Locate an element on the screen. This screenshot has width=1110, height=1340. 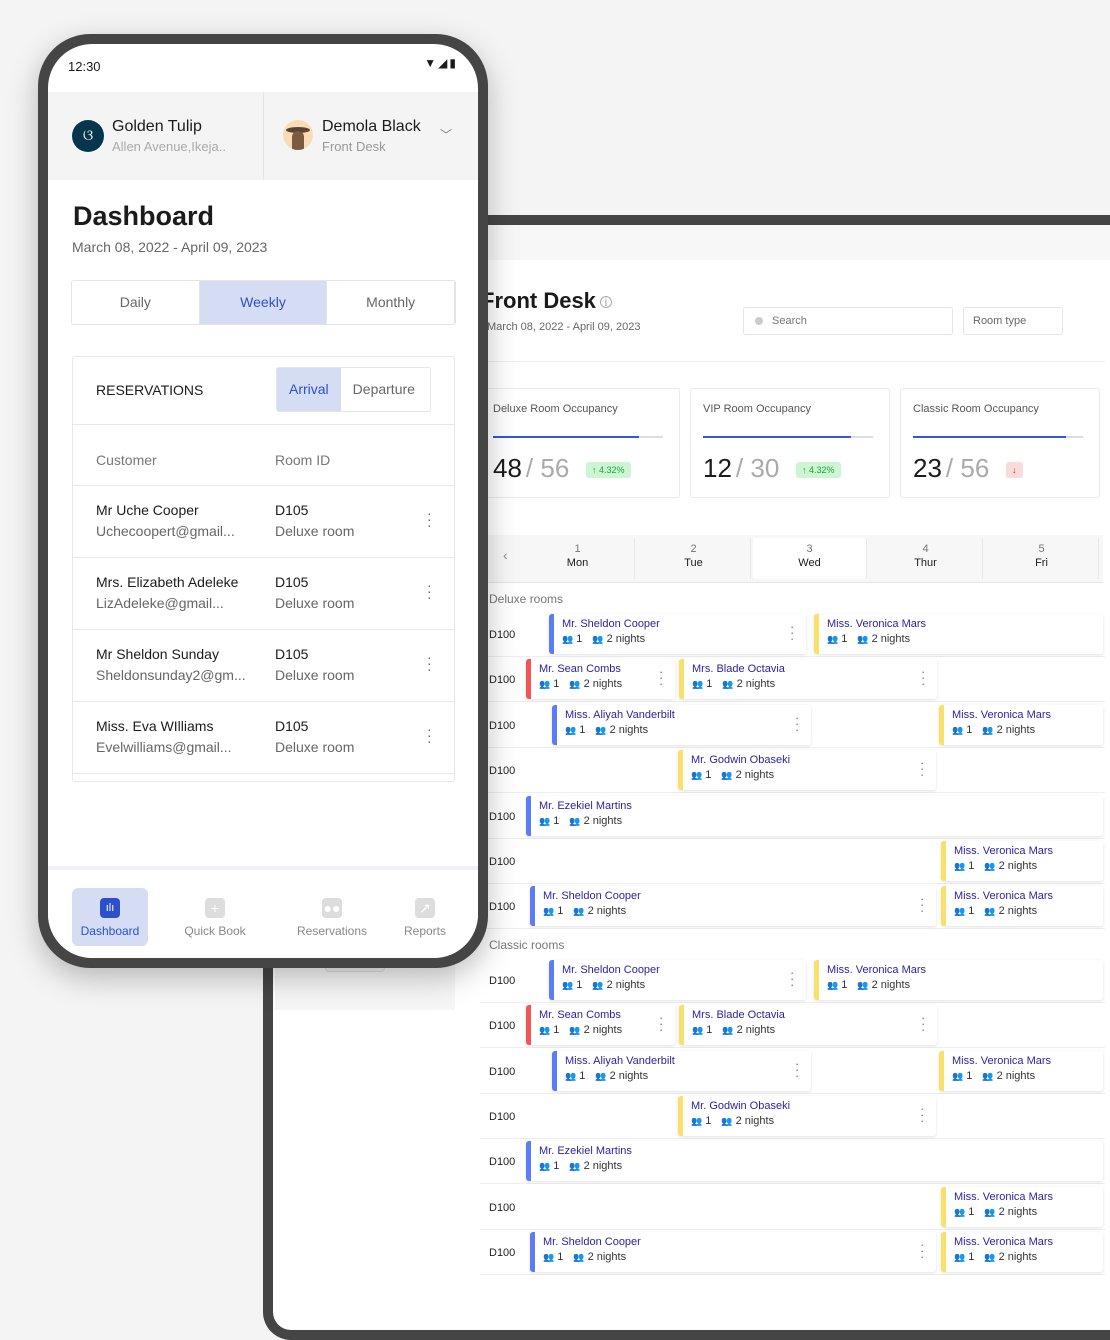
day-wed: 3 Wed is located at coordinates (810, 558).